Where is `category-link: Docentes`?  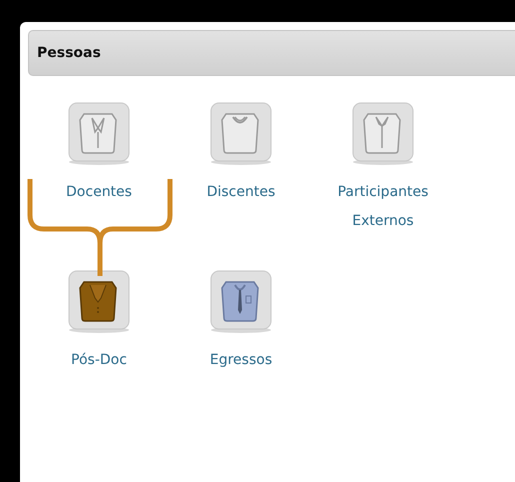
category-link: Docentes is located at coordinates (99, 192).